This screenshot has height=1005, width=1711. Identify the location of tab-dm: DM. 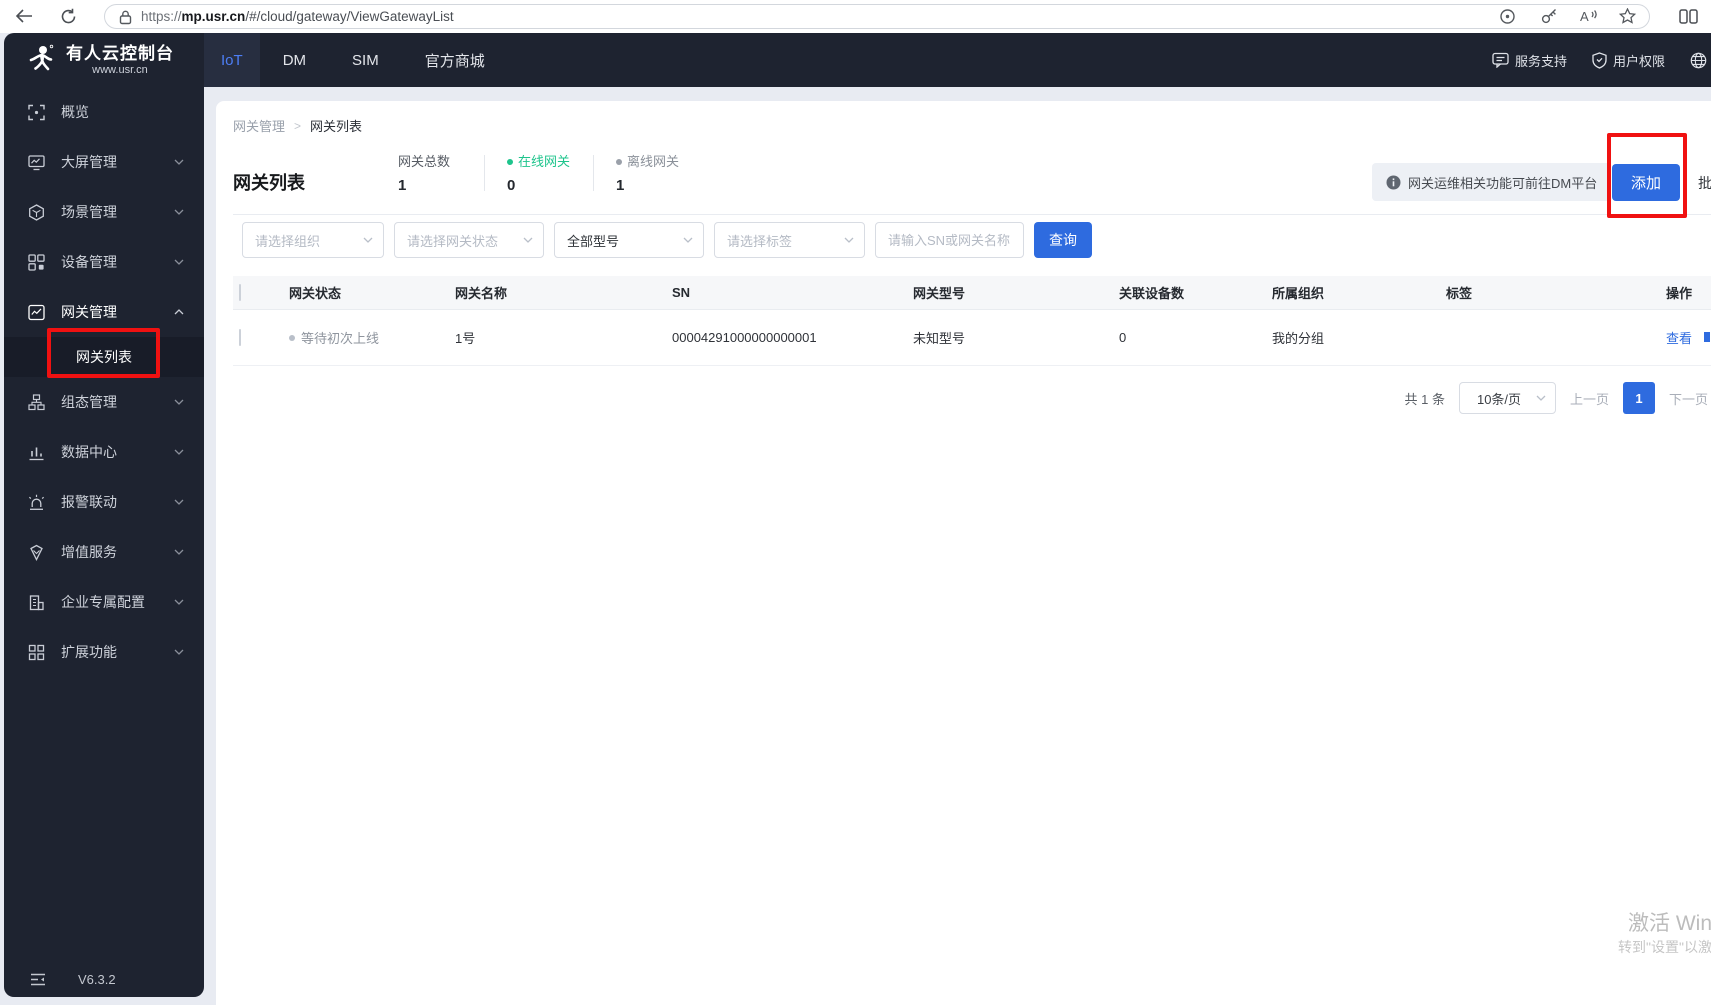
(294, 60).